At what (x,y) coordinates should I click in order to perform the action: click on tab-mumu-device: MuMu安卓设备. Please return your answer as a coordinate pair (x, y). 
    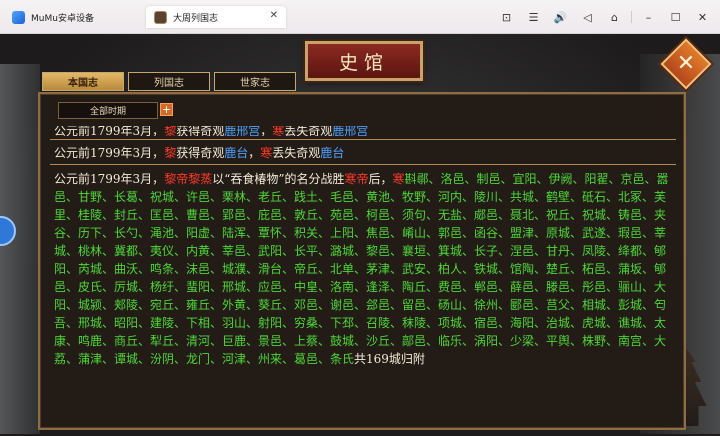
    Looking at the image, I should click on (74, 17).